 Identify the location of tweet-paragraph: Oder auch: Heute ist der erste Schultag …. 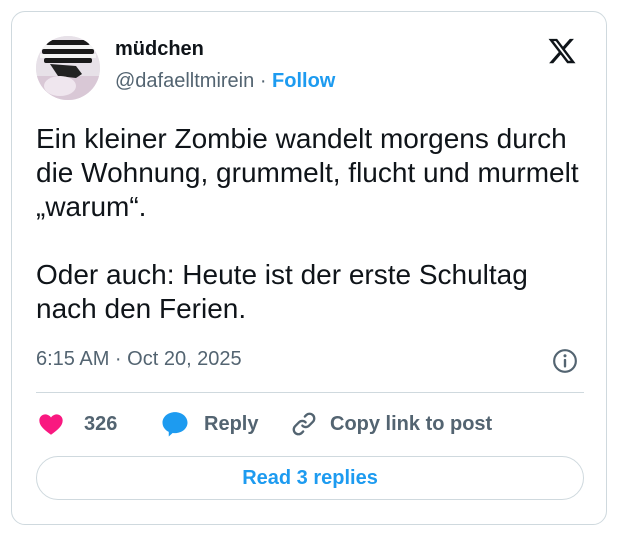
(282, 291).